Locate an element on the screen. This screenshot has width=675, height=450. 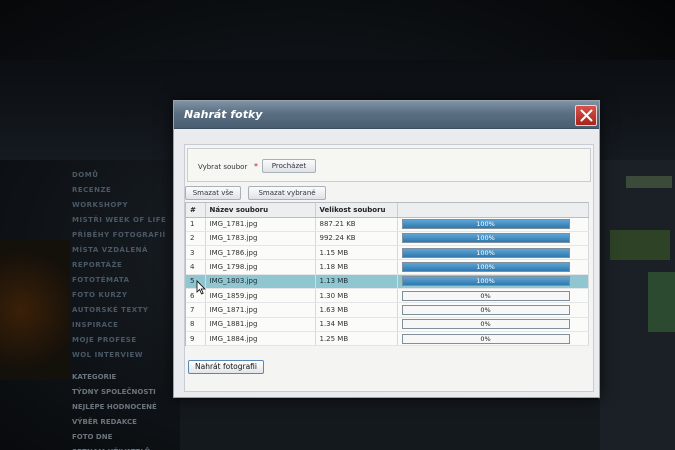
close-button is located at coordinates (586, 115).